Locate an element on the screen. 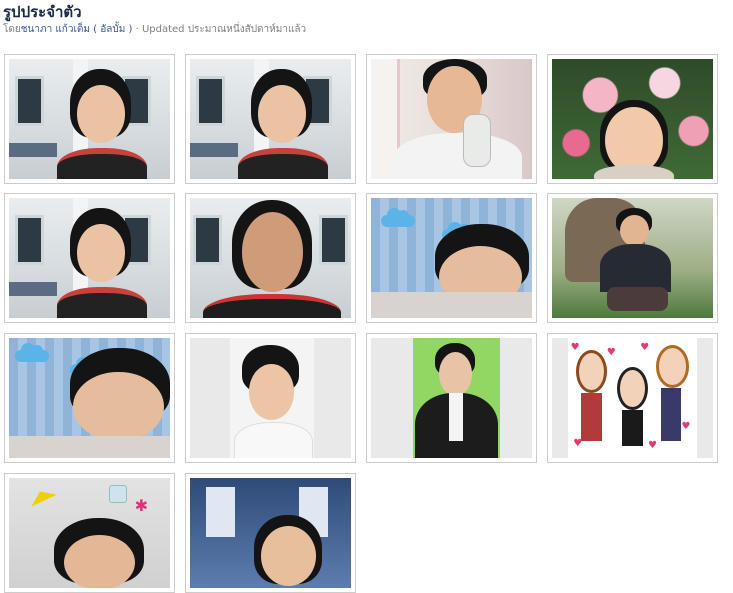  photo-image: ♥ ♥ ♥ ♥ ♥ ♥ is located at coordinates (632, 398).